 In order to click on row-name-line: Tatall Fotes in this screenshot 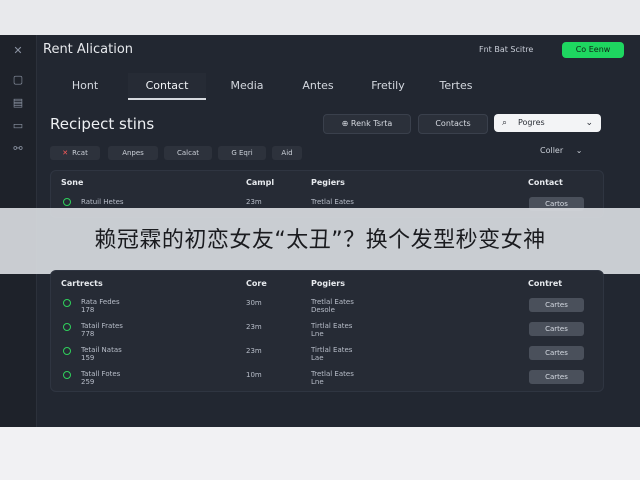, I will do `click(101, 374)`.